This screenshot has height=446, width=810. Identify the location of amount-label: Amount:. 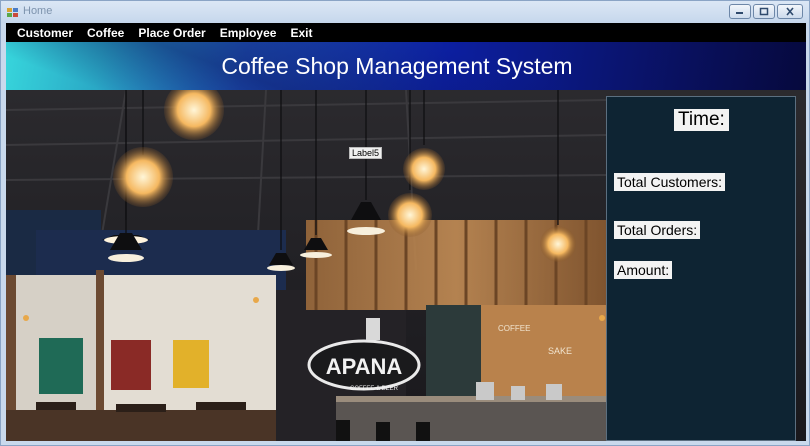
(643, 270).